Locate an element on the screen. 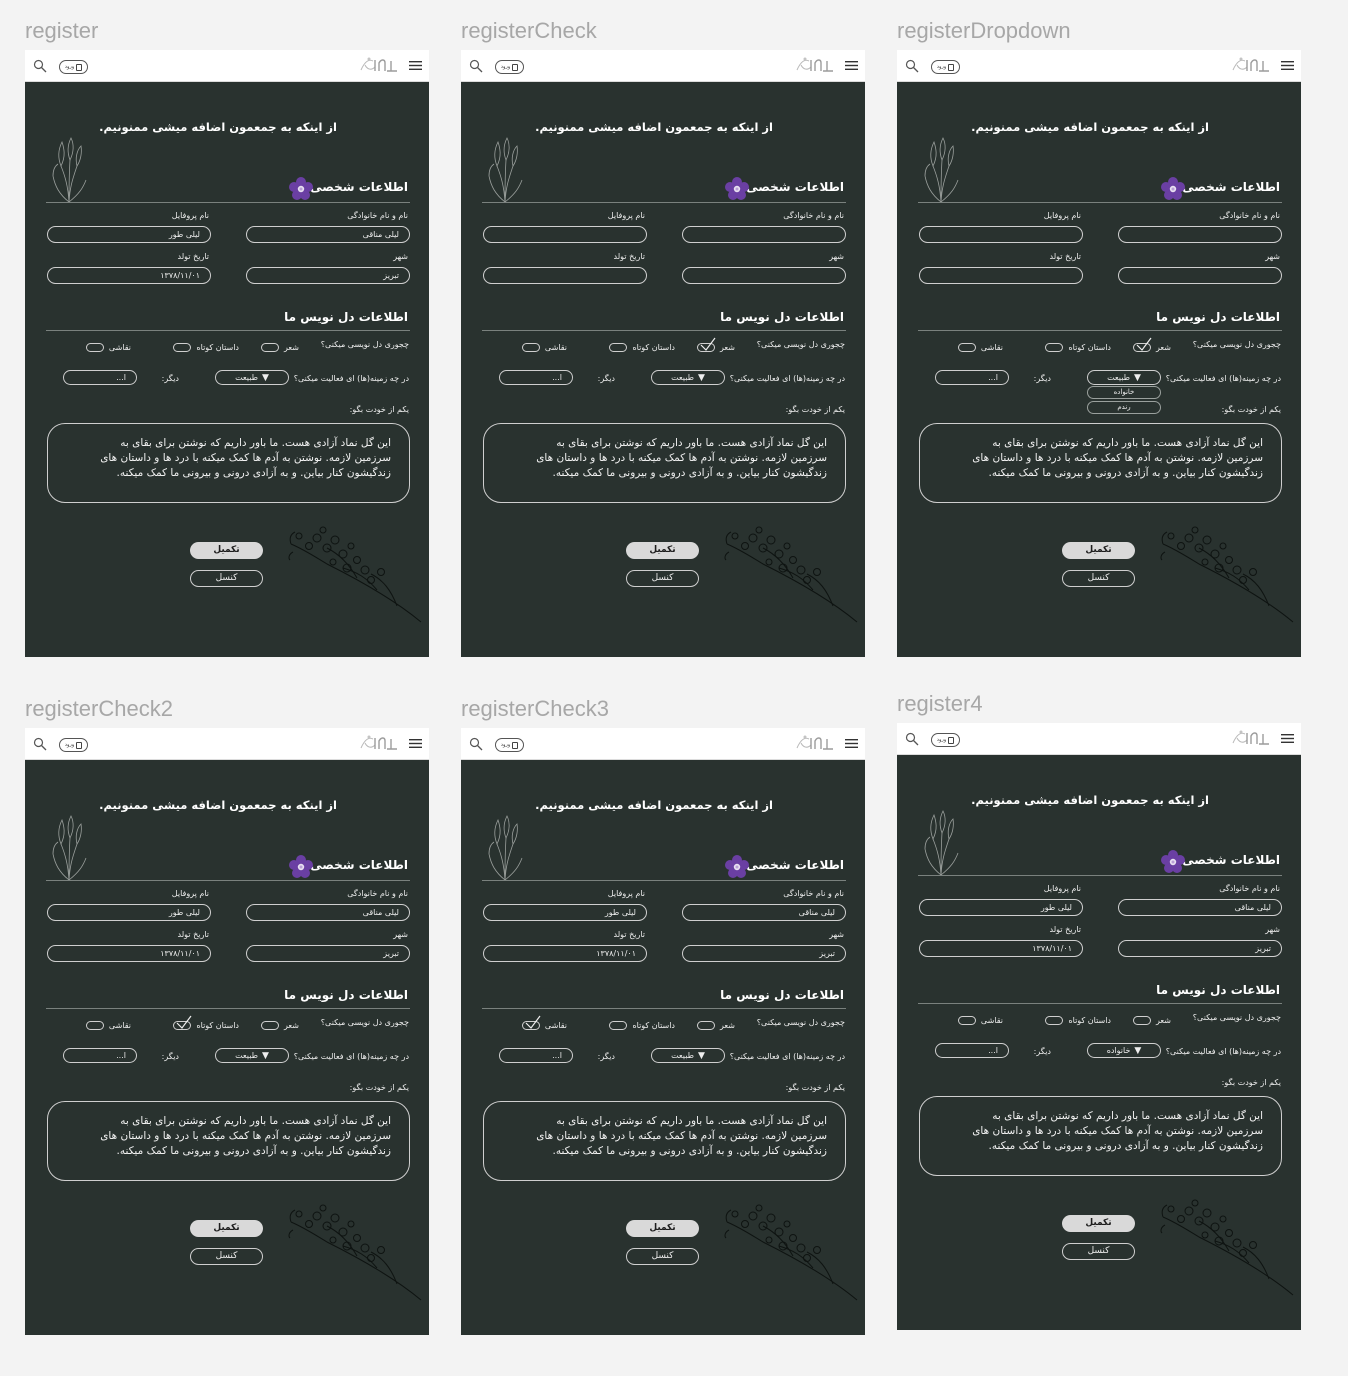 The width and height of the screenshot is (1348, 1376). activity-dropdown: ▼ خانواده is located at coordinates (1124, 1050).